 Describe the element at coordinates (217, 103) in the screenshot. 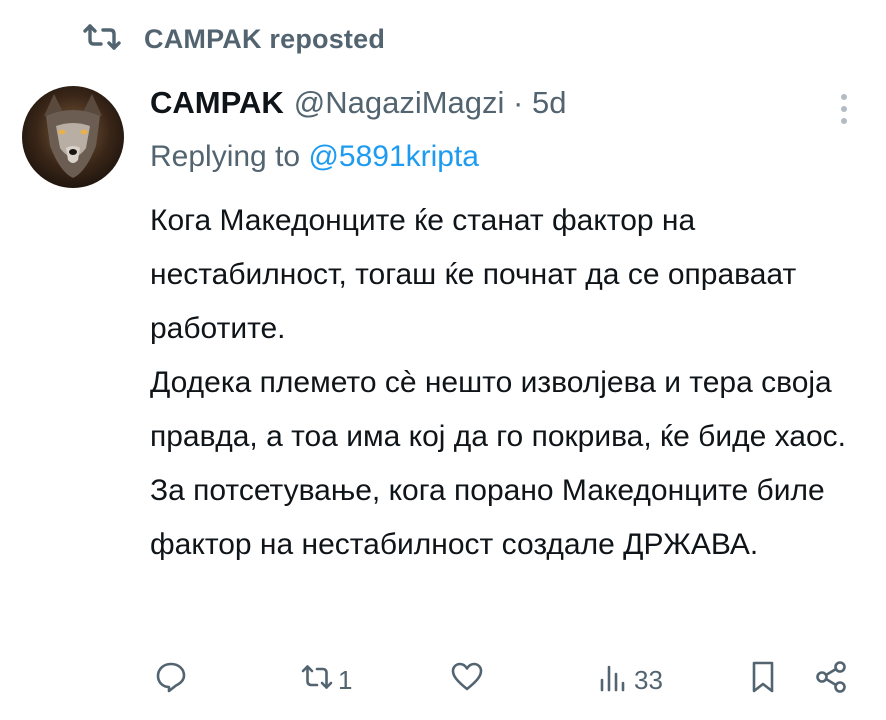

I see `display-name: CAMPAK` at that location.